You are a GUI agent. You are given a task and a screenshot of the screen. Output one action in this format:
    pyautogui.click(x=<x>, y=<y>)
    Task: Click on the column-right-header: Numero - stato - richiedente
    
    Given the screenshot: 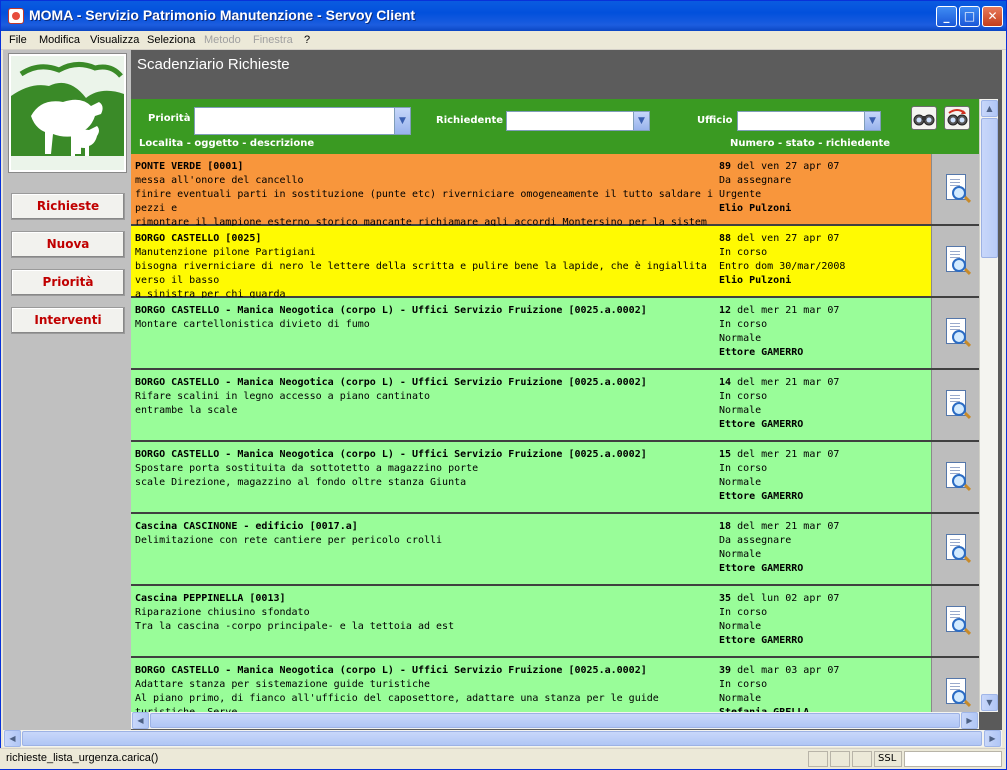 What is the action you would take?
    pyautogui.click(x=810, y=143)
    